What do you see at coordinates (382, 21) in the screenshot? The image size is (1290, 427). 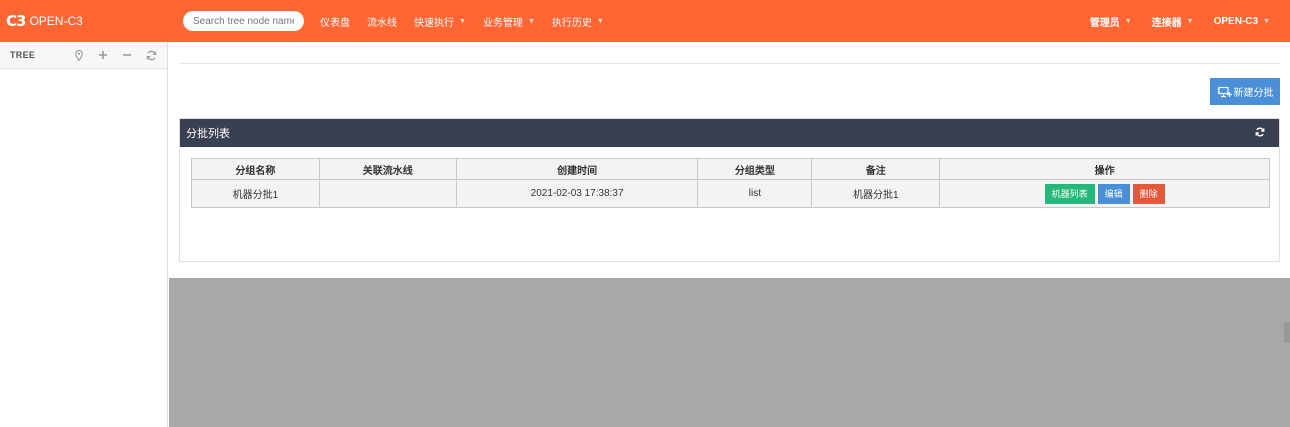 I see `nav-pipeline: 流水线` at bounding box center [382, 21].